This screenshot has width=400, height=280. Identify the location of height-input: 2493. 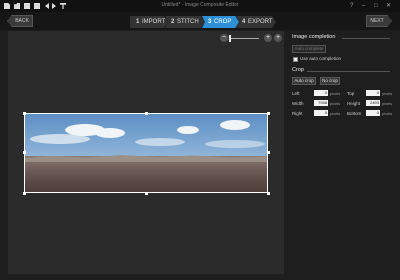
(373, 103).